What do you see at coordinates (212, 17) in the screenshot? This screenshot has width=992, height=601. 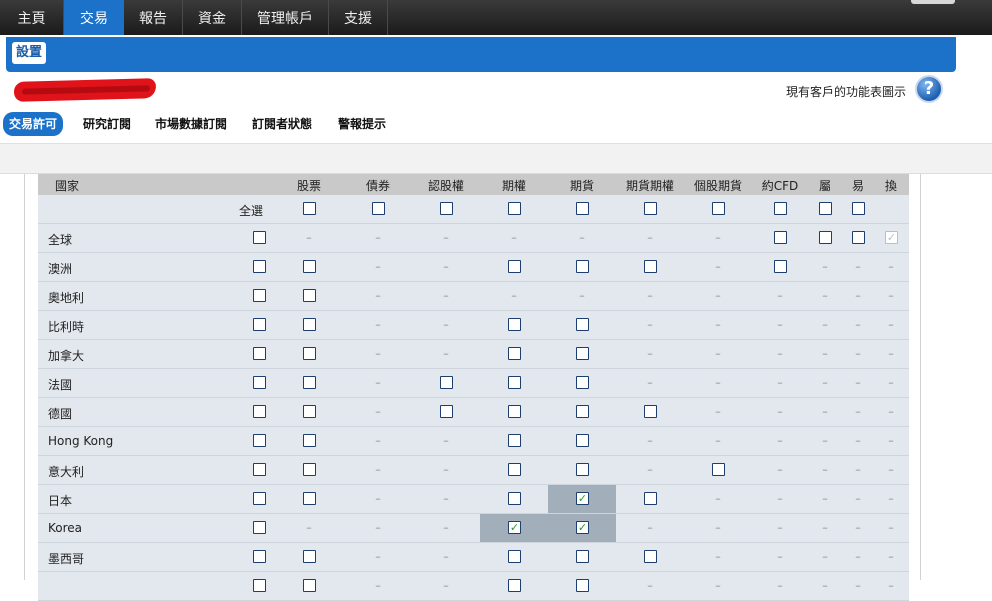 I see `nav-tab-funds: 資金` at bounding box center [212, 17].